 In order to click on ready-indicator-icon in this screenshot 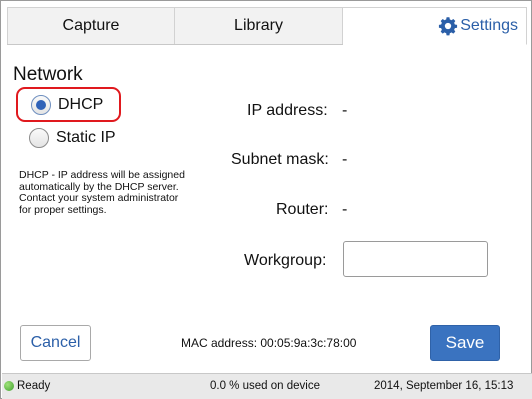, I will do `click(9, 386)`.